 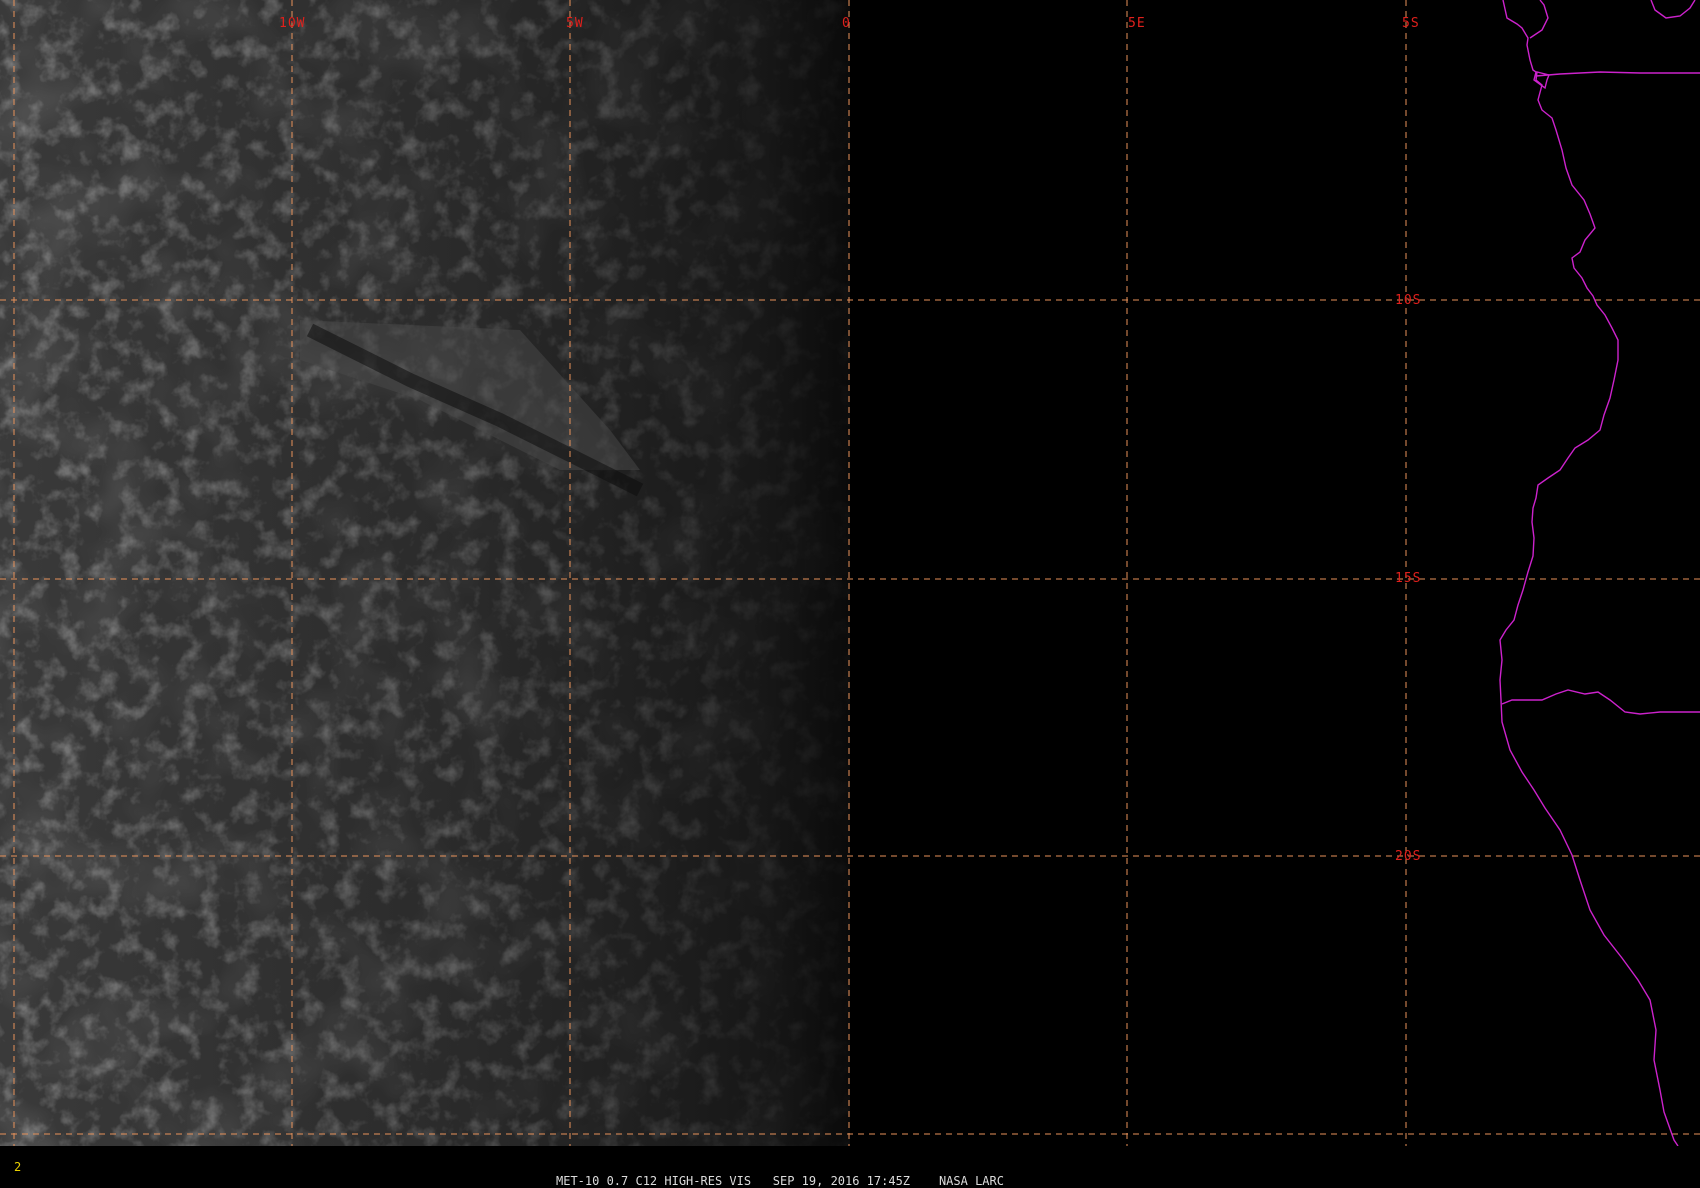 What do you see at coordinates (1408, 578) in the screenshot?
I see `lat-label-15s: 15S` at bounding box center [1408, 578].